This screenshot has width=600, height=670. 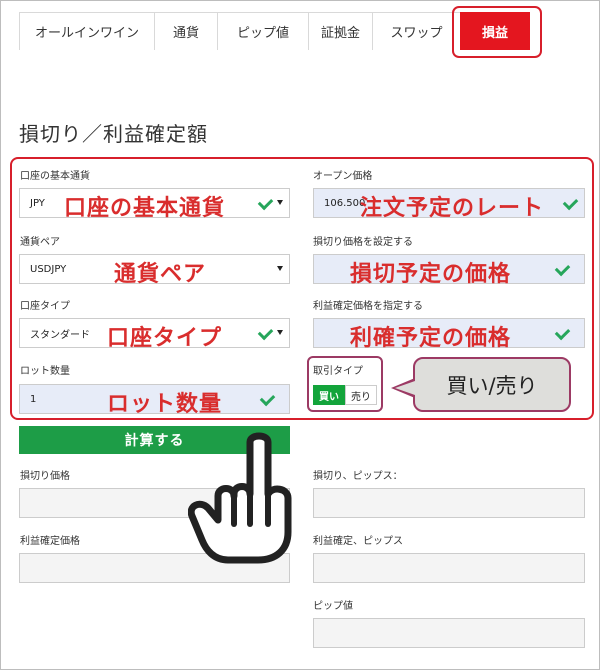 I want to click on stop-loss-price-annotation: 損切予定の価格, so click(x=431, y=274).